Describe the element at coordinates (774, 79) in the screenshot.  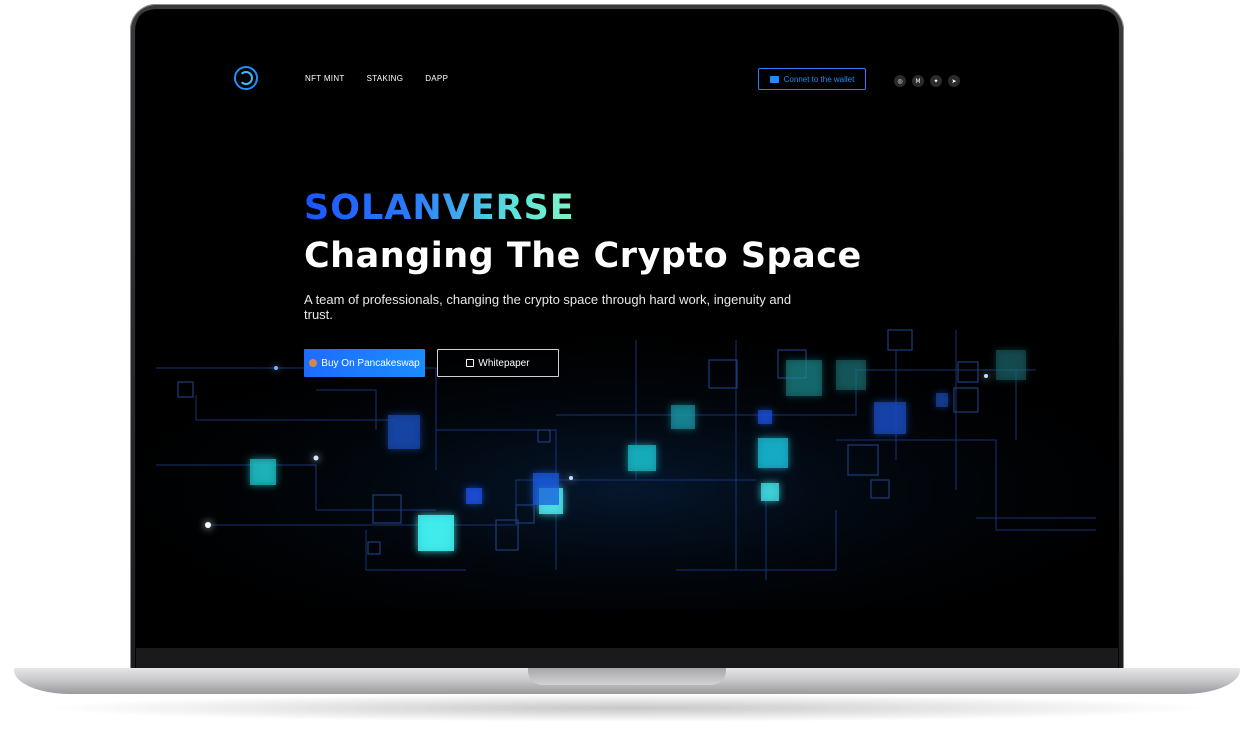
I see `wallet-icon` at that location.